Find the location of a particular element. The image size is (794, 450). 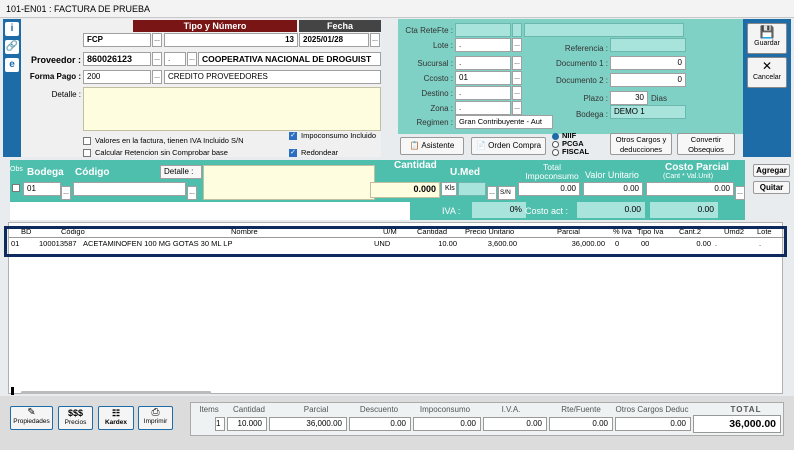

proveedor-nit-field: 860026123 is located at coordinates (117, 59).